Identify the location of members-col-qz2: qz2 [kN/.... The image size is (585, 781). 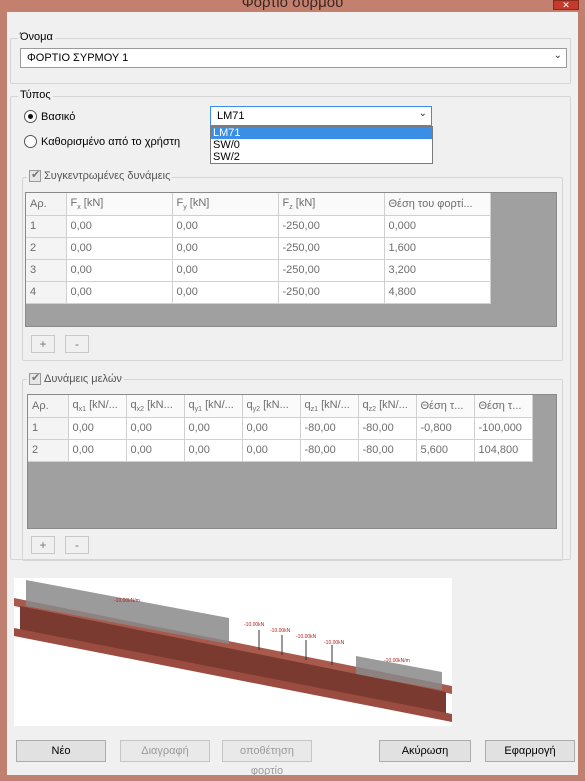
(387, 406).